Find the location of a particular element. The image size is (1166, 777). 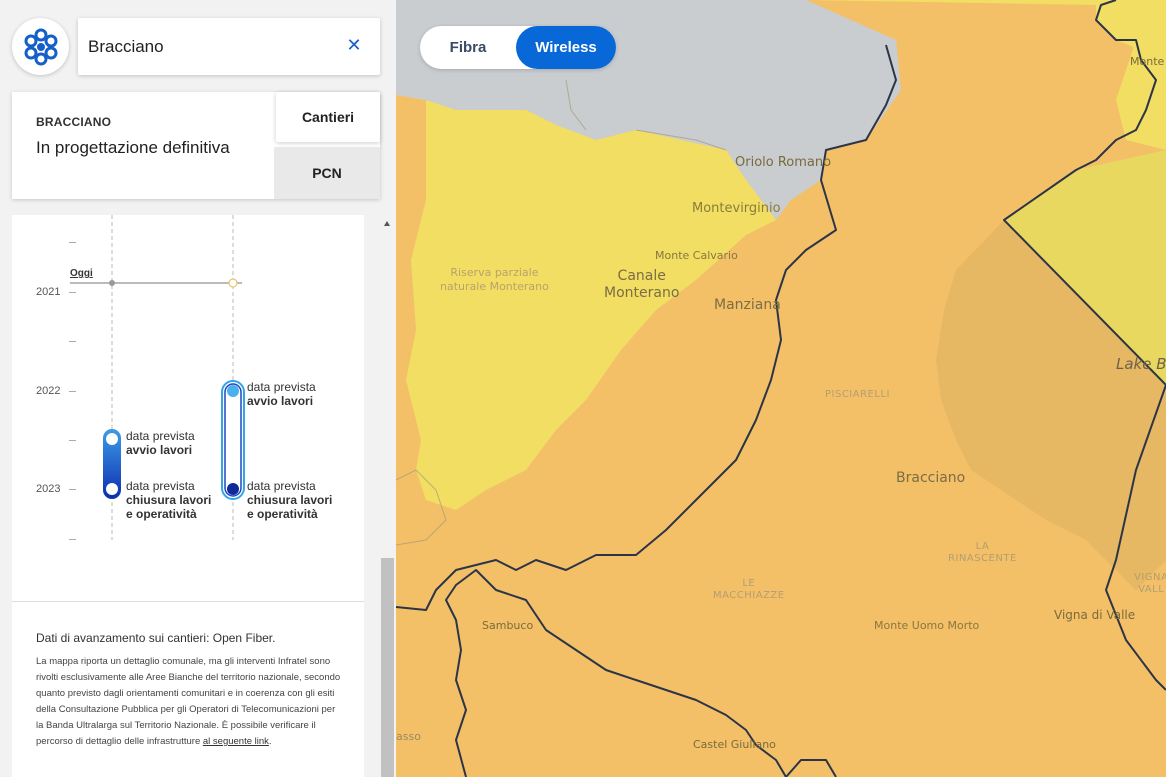

map-label-canale-line1: Canale is located at coordinates (641, 276).